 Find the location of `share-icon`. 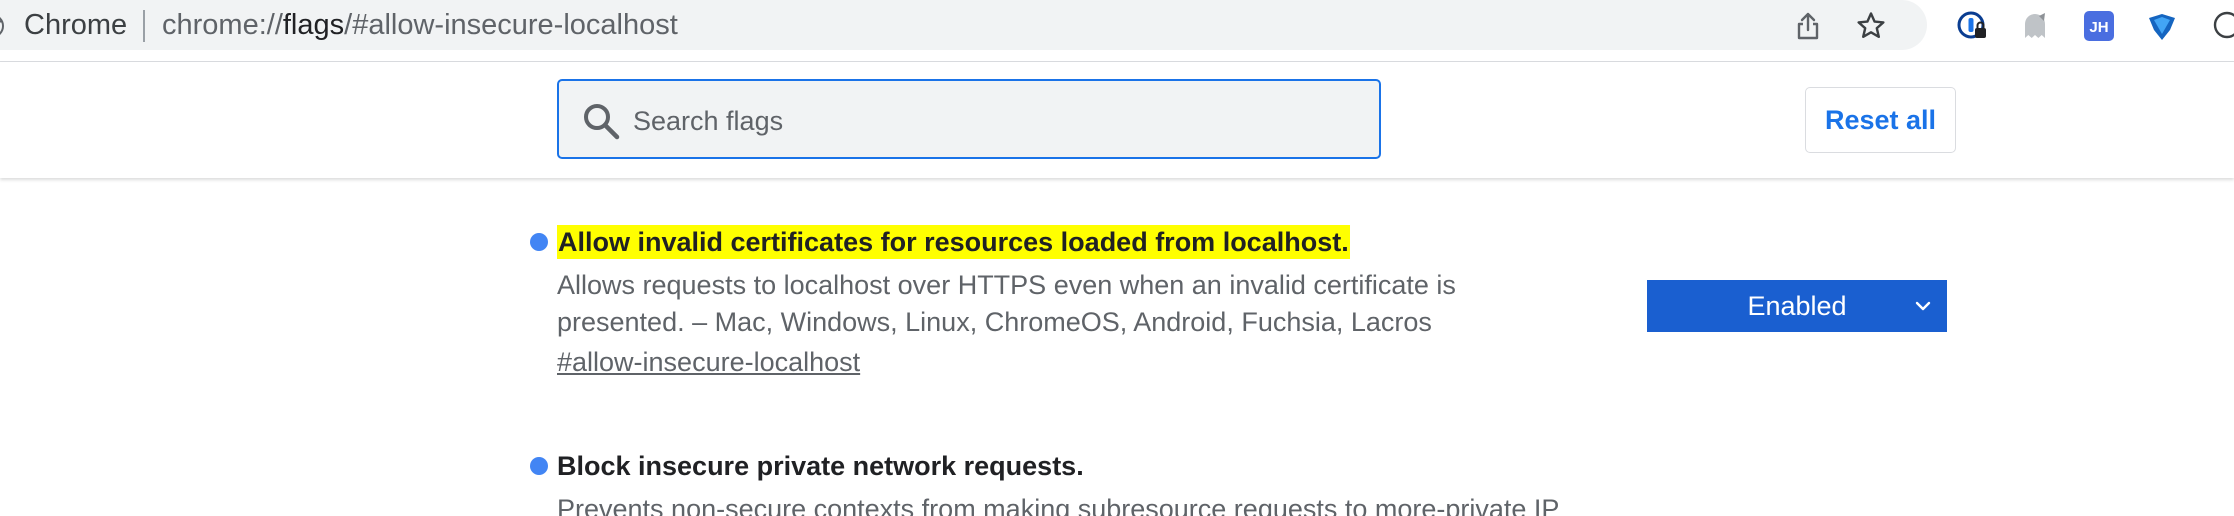

share-icon is located at coordinates (1808, 26).